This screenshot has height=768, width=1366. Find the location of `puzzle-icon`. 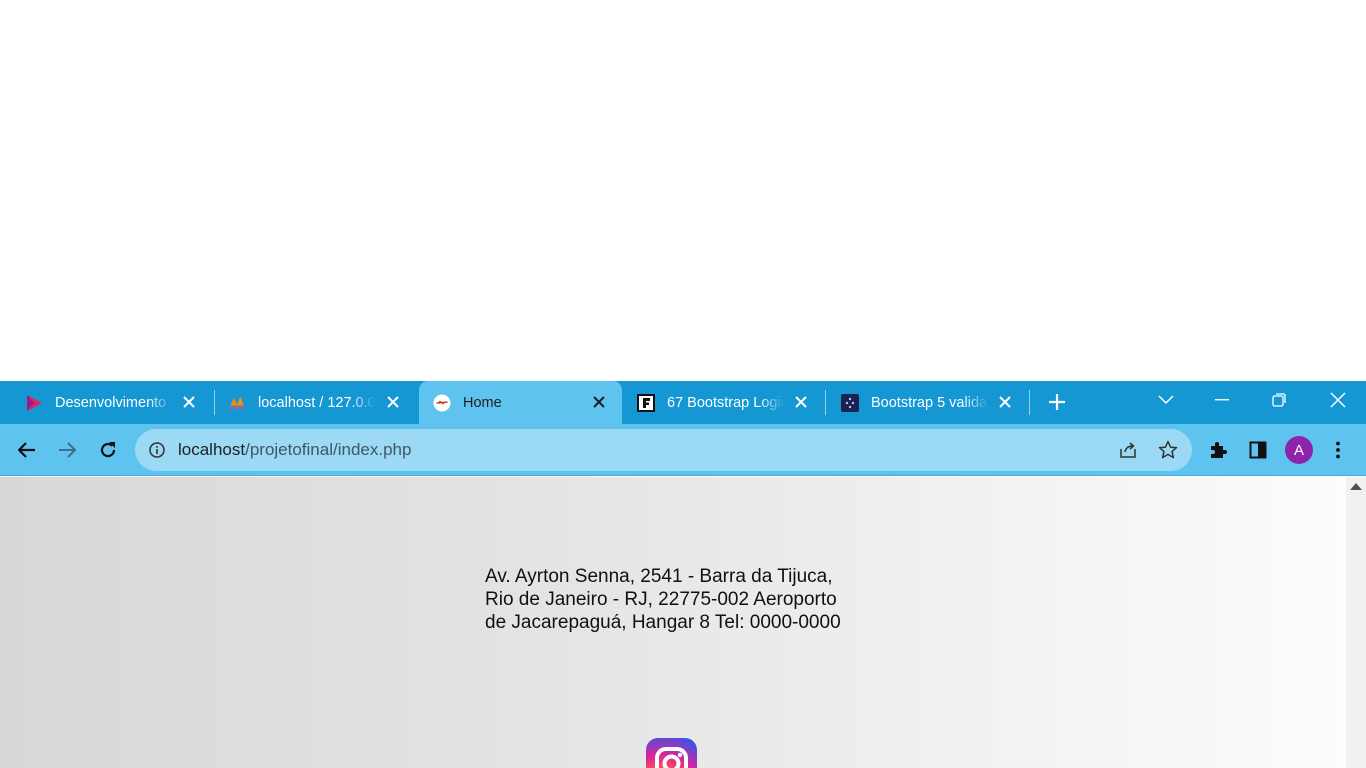

puzzle-icon is located at coordinates (1219, 450).